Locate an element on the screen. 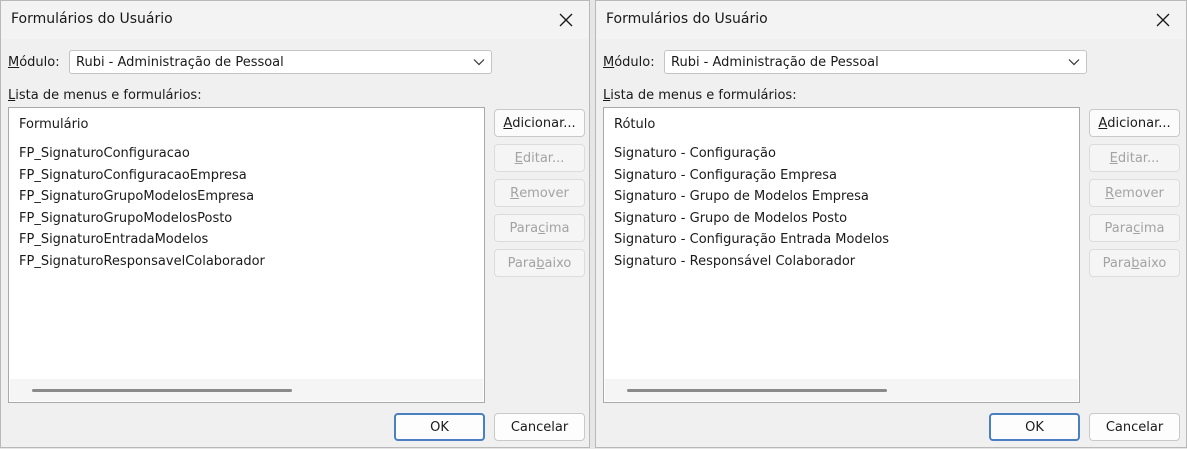  list-item: FP_SignaturoResponsavelColaborador is located at coordinates (142, 262).